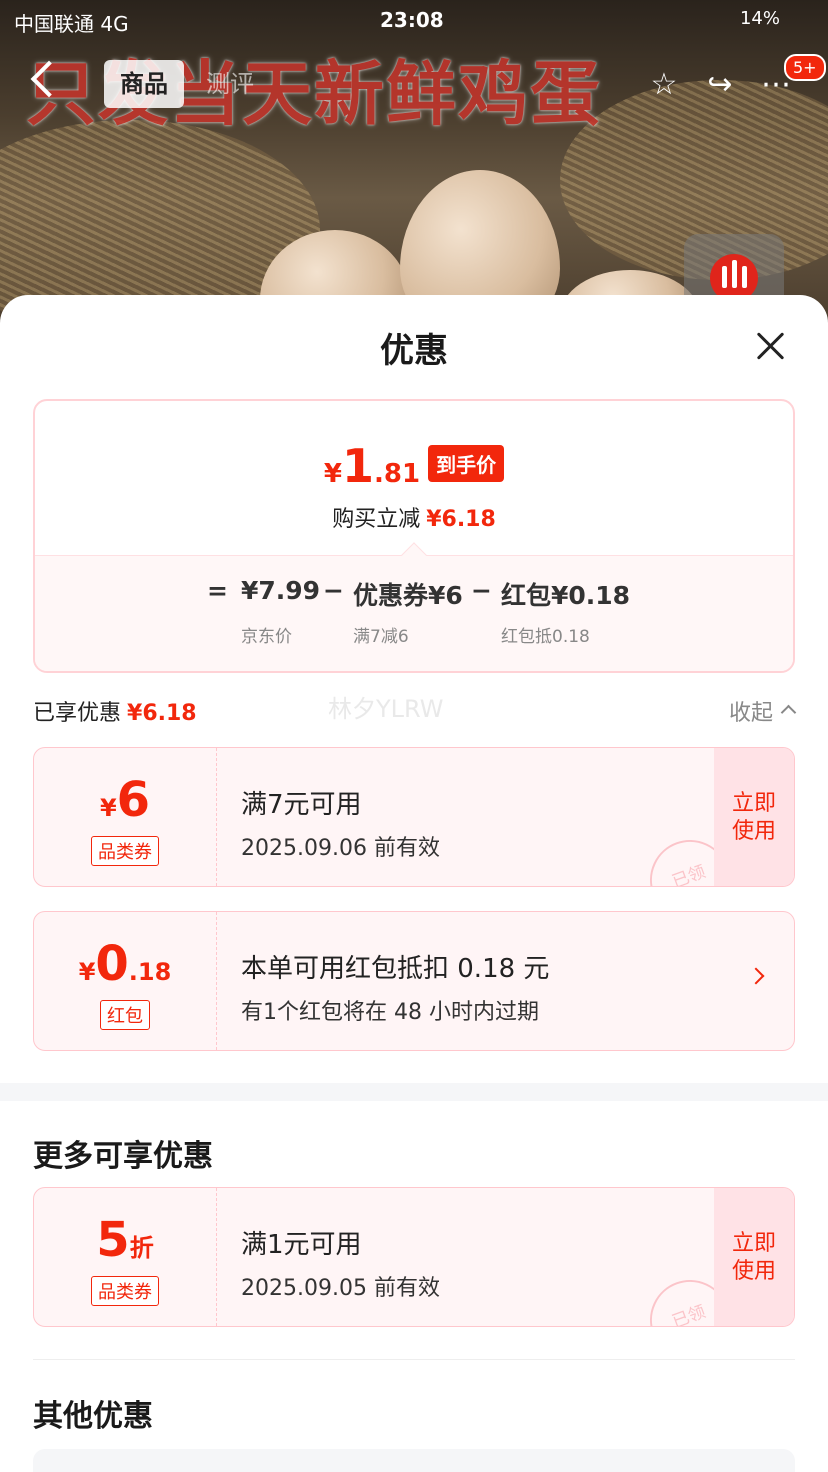  What do you see at coordinates (49, 79) in the screenshot?
I see `back-icon` at bounding box center [49, 79].